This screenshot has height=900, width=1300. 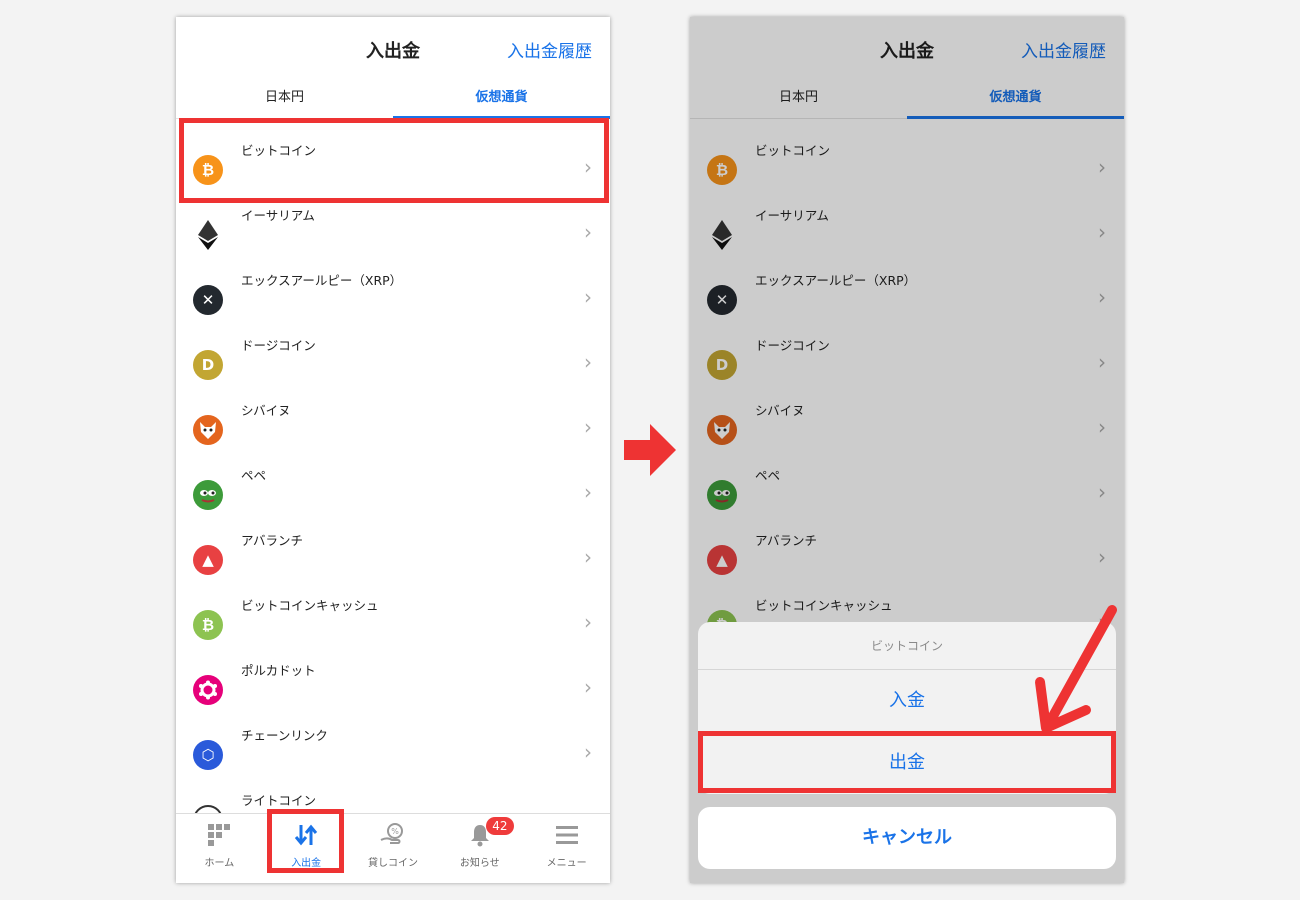 What do you see at coordinates (393, 674) in the screenshot?
I see `coin-row: ポルカドット ›` at bounding box center [393, 674].